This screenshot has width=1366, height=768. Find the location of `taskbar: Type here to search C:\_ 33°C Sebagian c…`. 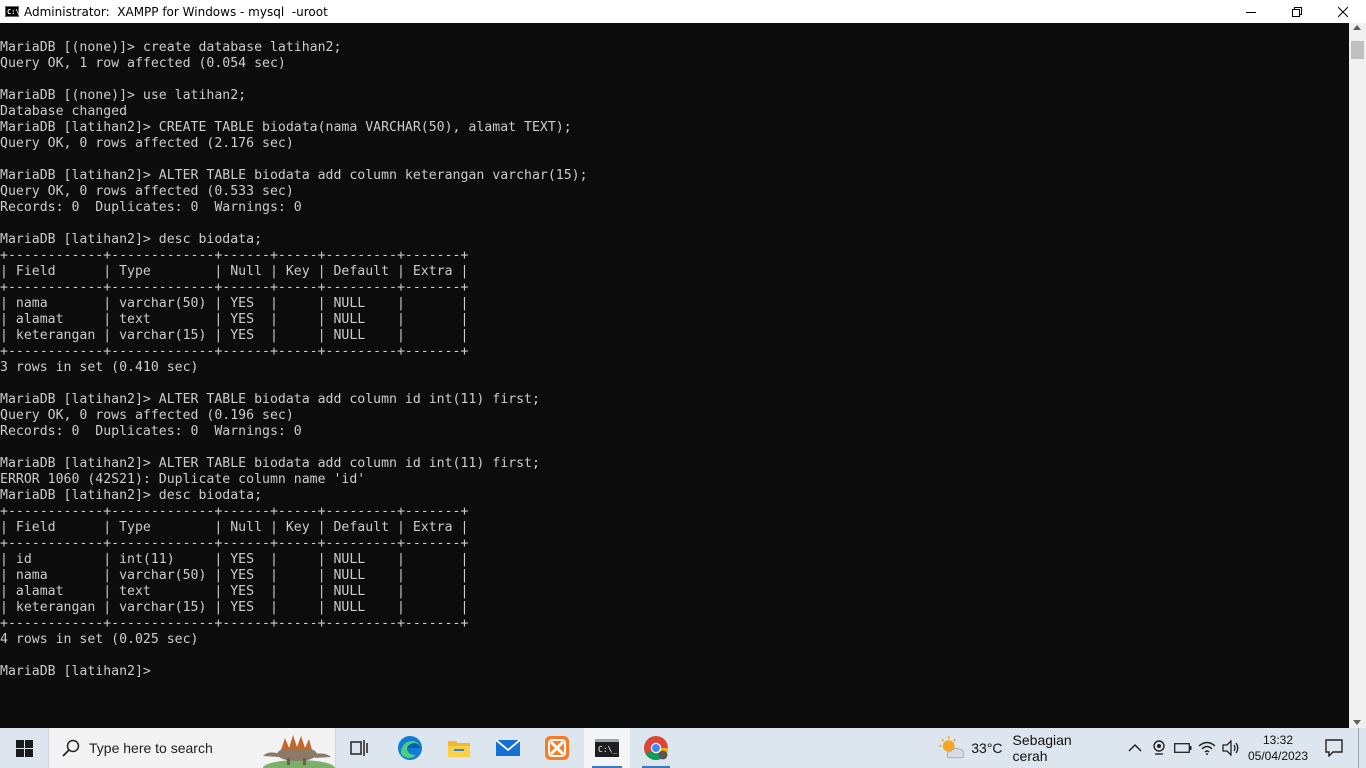

taskbar: Type here to search C:\_ 33°C Sebagian c… is located at coordinates (683, 748).